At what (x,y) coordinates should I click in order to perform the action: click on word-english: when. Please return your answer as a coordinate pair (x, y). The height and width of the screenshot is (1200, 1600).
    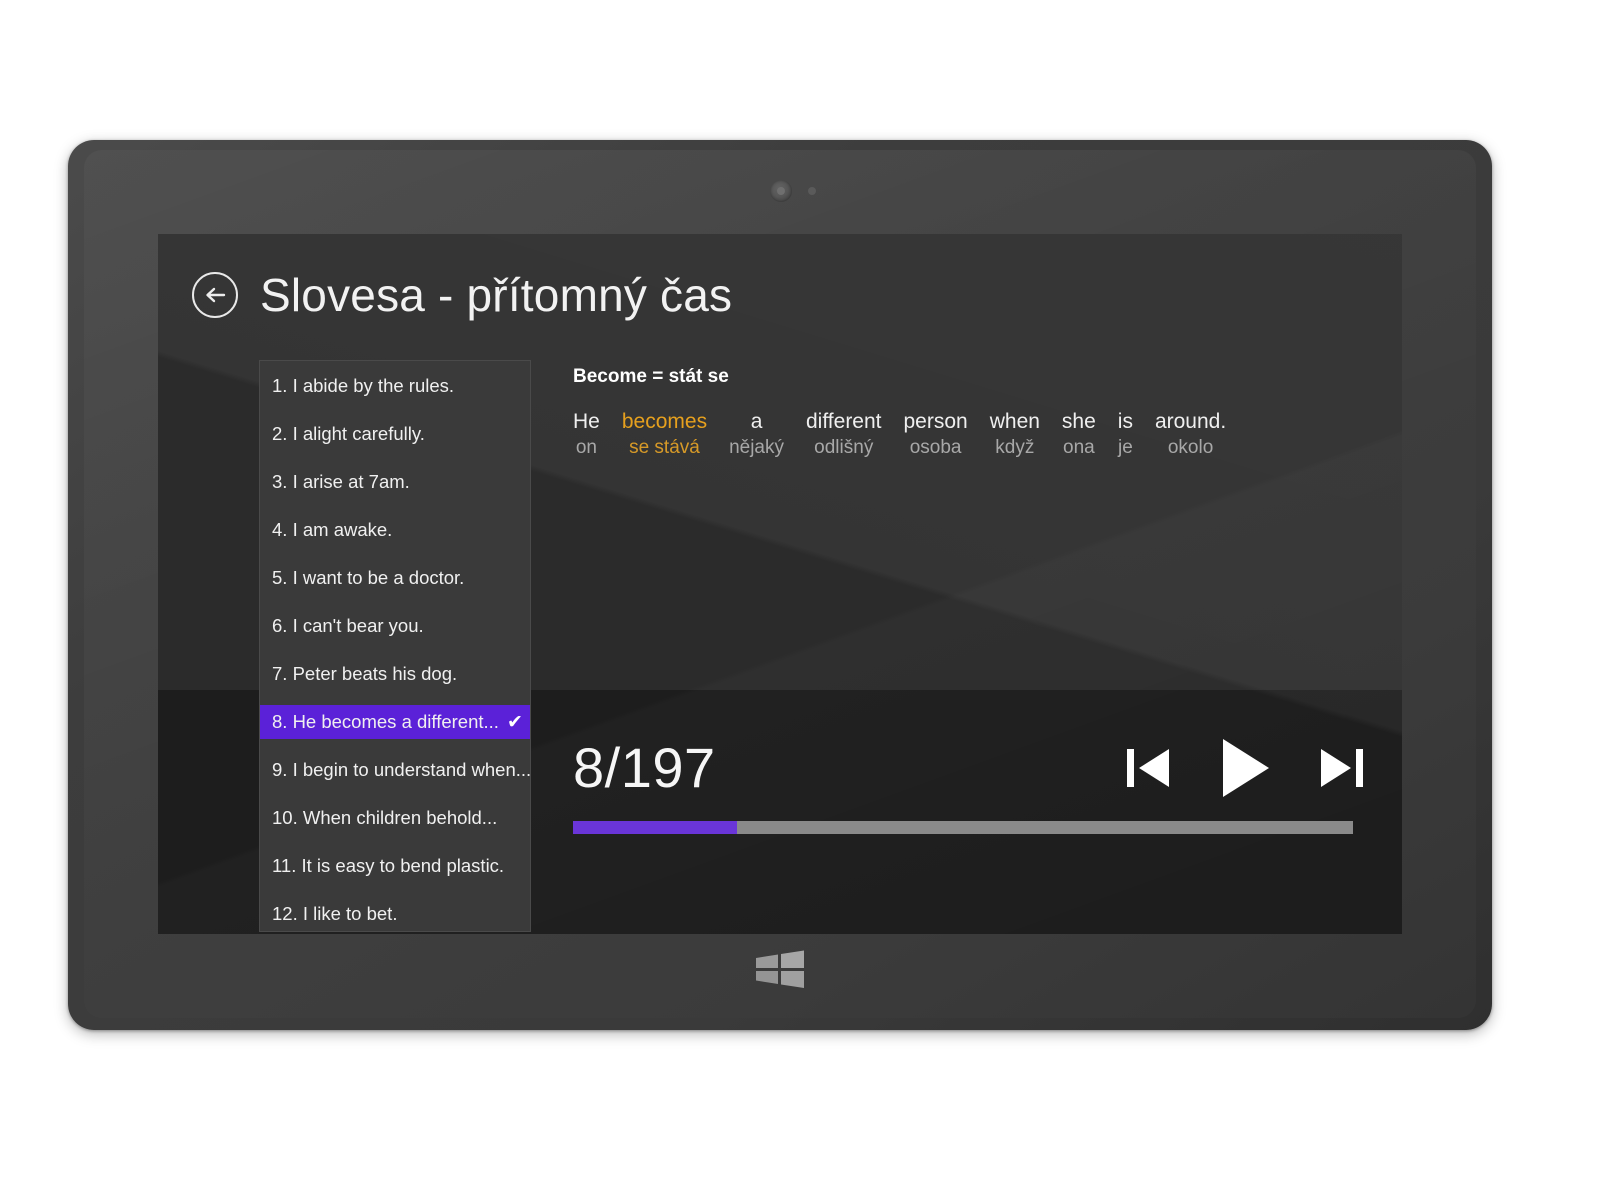
    Looking at the image, I should click on (1014, 421).